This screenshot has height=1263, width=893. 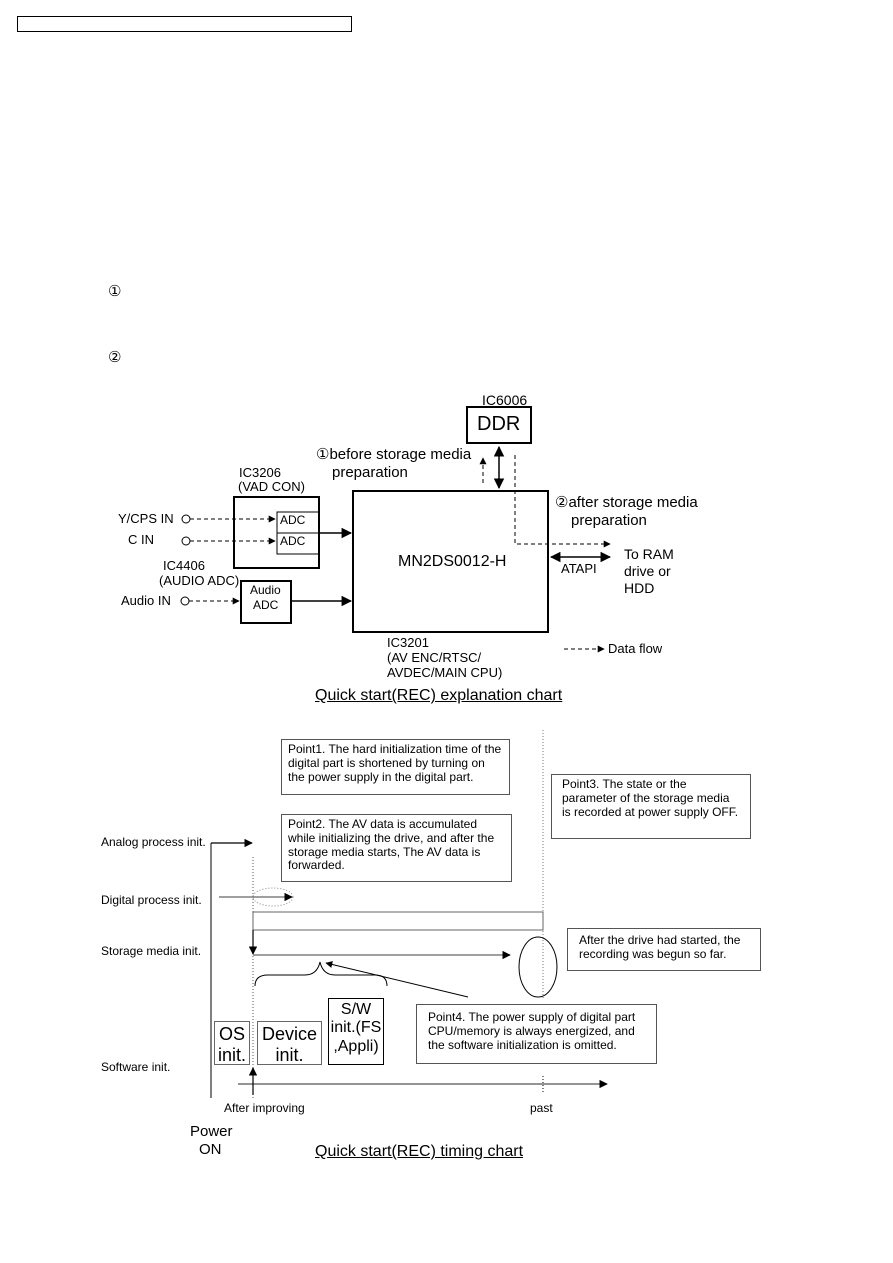 I want to click on main-ic-desc-1: (AV ENC/RTSC/, so click(x=434, y=657).